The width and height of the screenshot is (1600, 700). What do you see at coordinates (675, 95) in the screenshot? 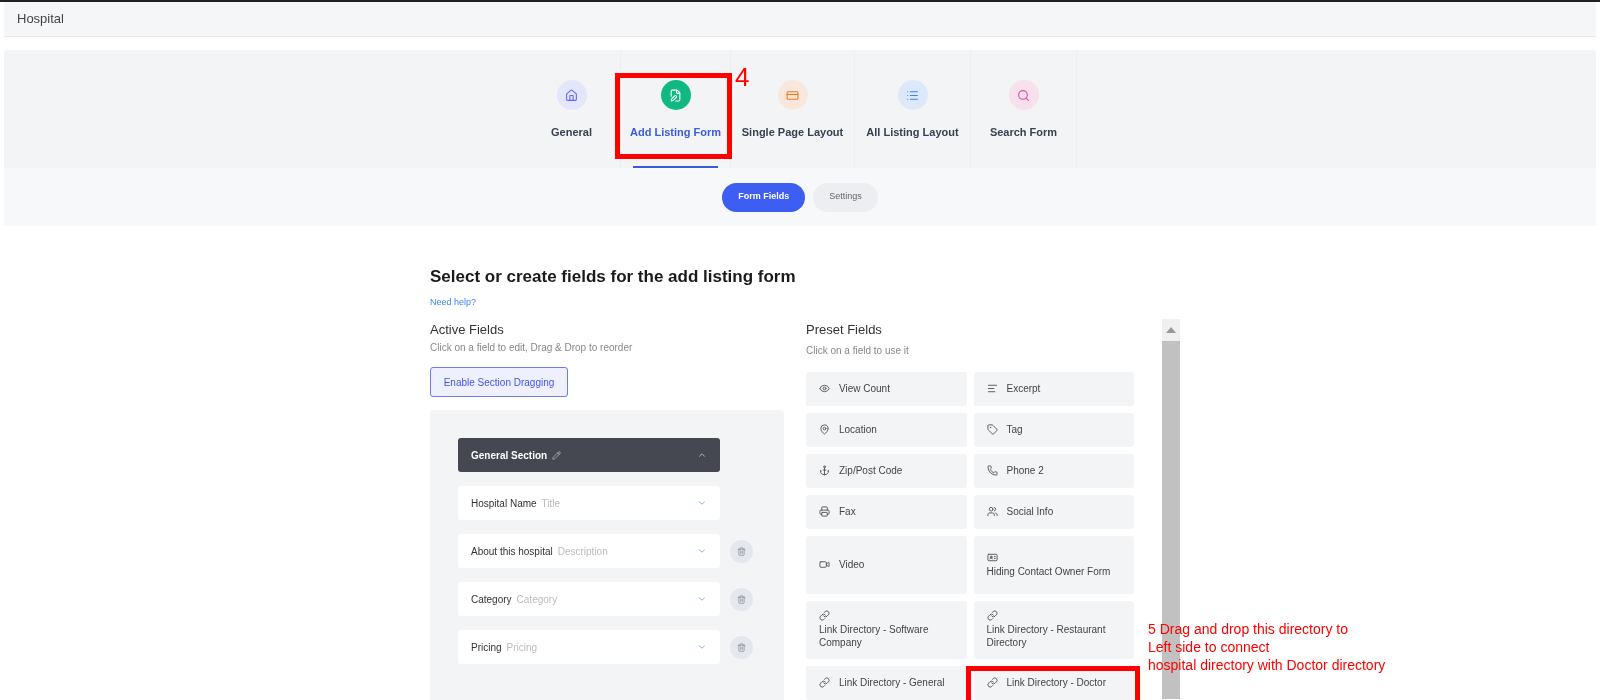
I see `document-icon` at bounding box center [675, 95].